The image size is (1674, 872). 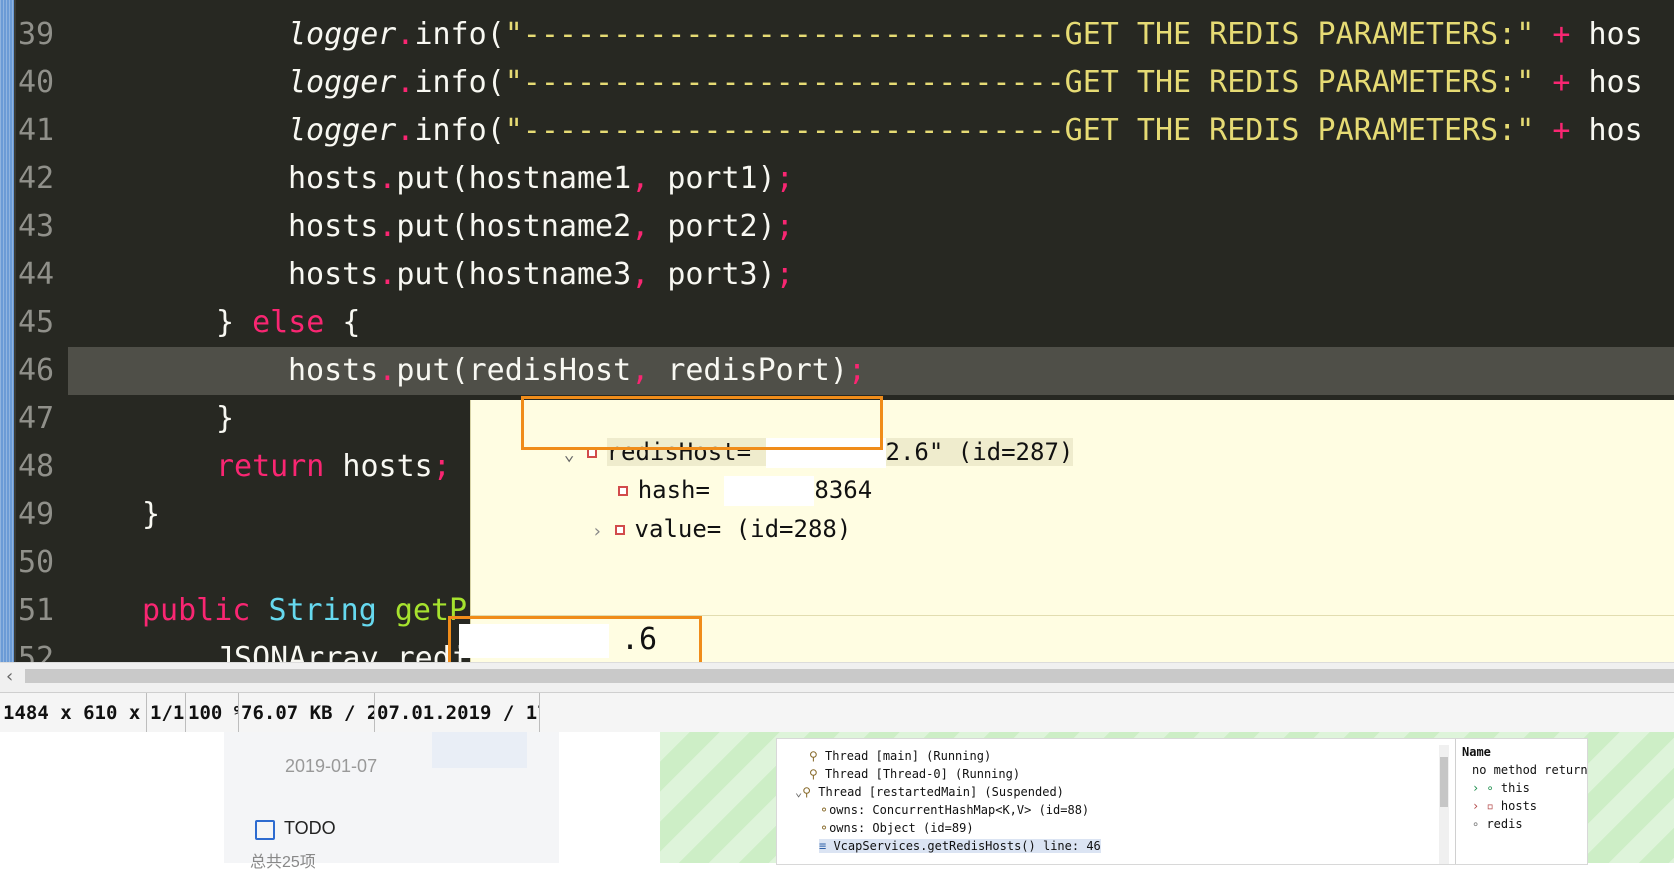 What do you see at coordinates (342, 651) in the screenshot?
I see `code-text: JSONArray redi` at bounding box center [342, 651].